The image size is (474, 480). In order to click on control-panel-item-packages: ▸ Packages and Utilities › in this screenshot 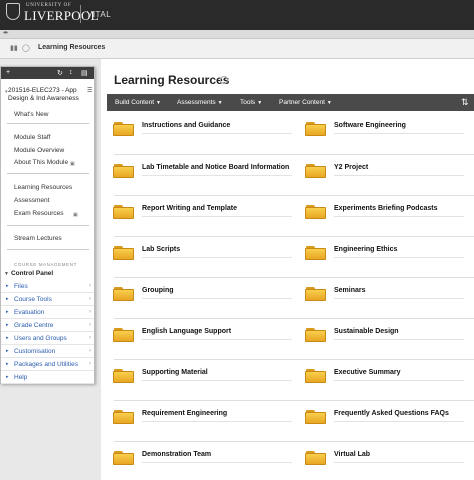, I will do `click(47, 365)`.